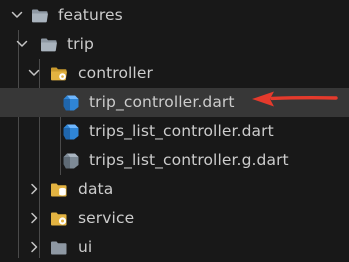 The height and width of the screenshot is (262, 349). Describe the element at coordinates (174, 15) in the screenshot. I see `tree-item-features: features` at that location.